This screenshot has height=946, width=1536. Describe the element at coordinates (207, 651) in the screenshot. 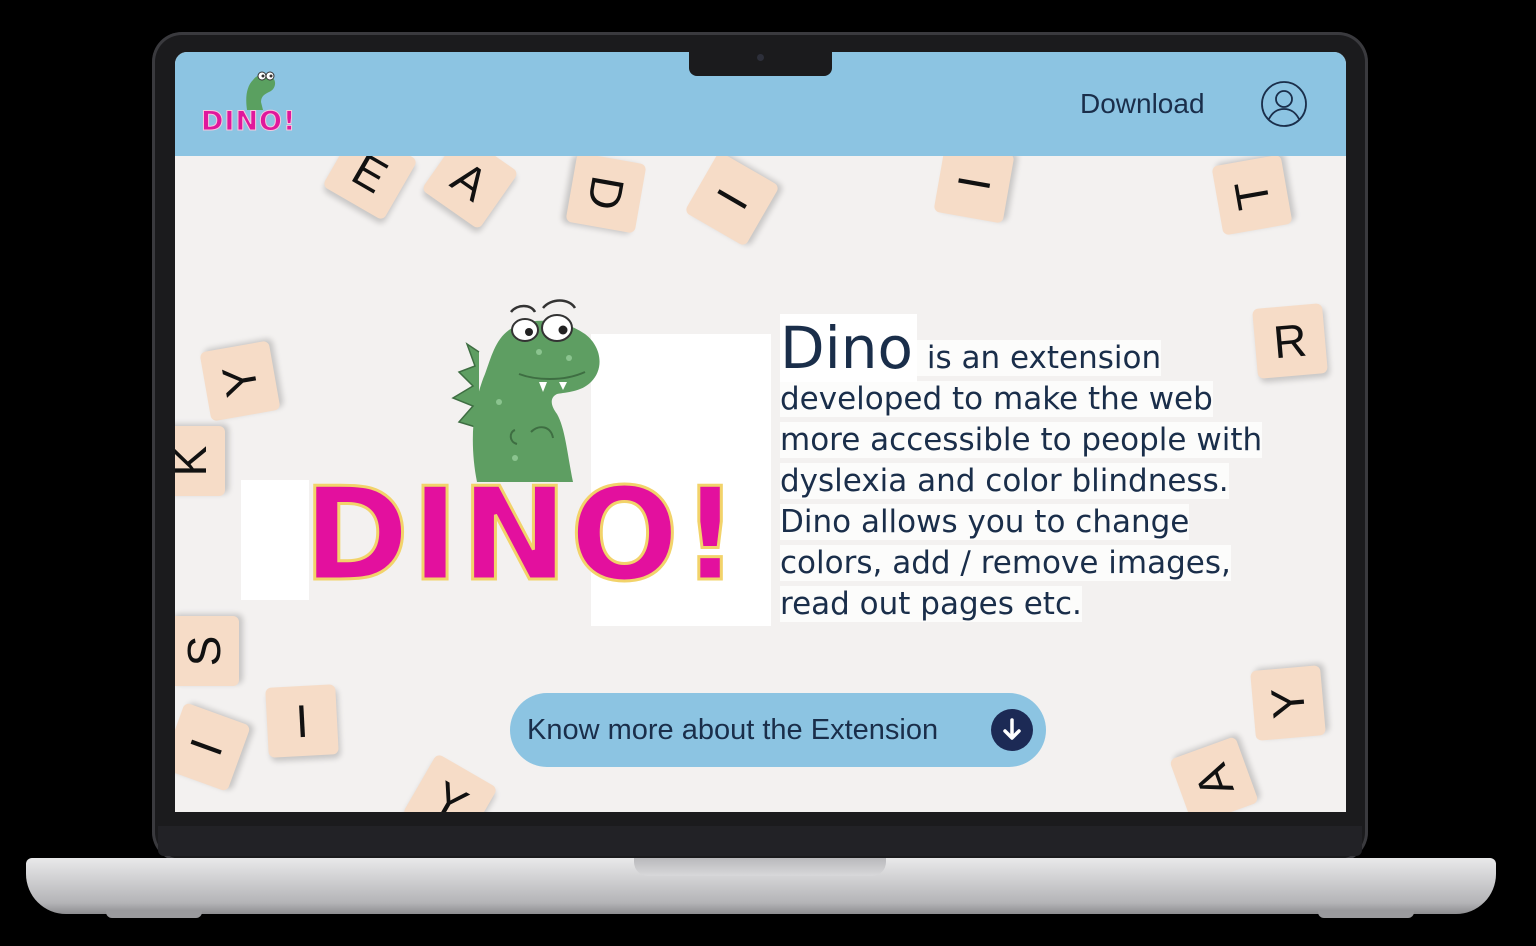

I see `letter-tile: S` at that location.